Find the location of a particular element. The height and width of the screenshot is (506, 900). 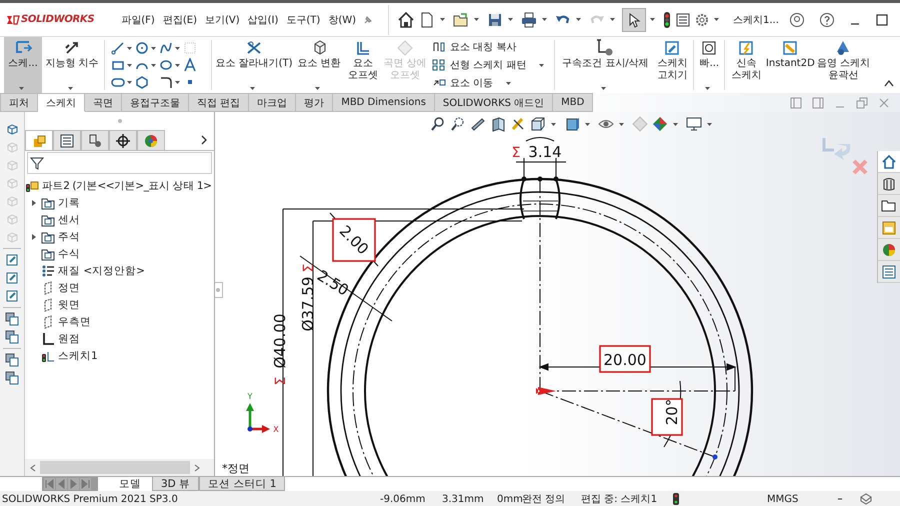

ribbon-button: 요소 오프셋 is located at coordinates (363, 65).